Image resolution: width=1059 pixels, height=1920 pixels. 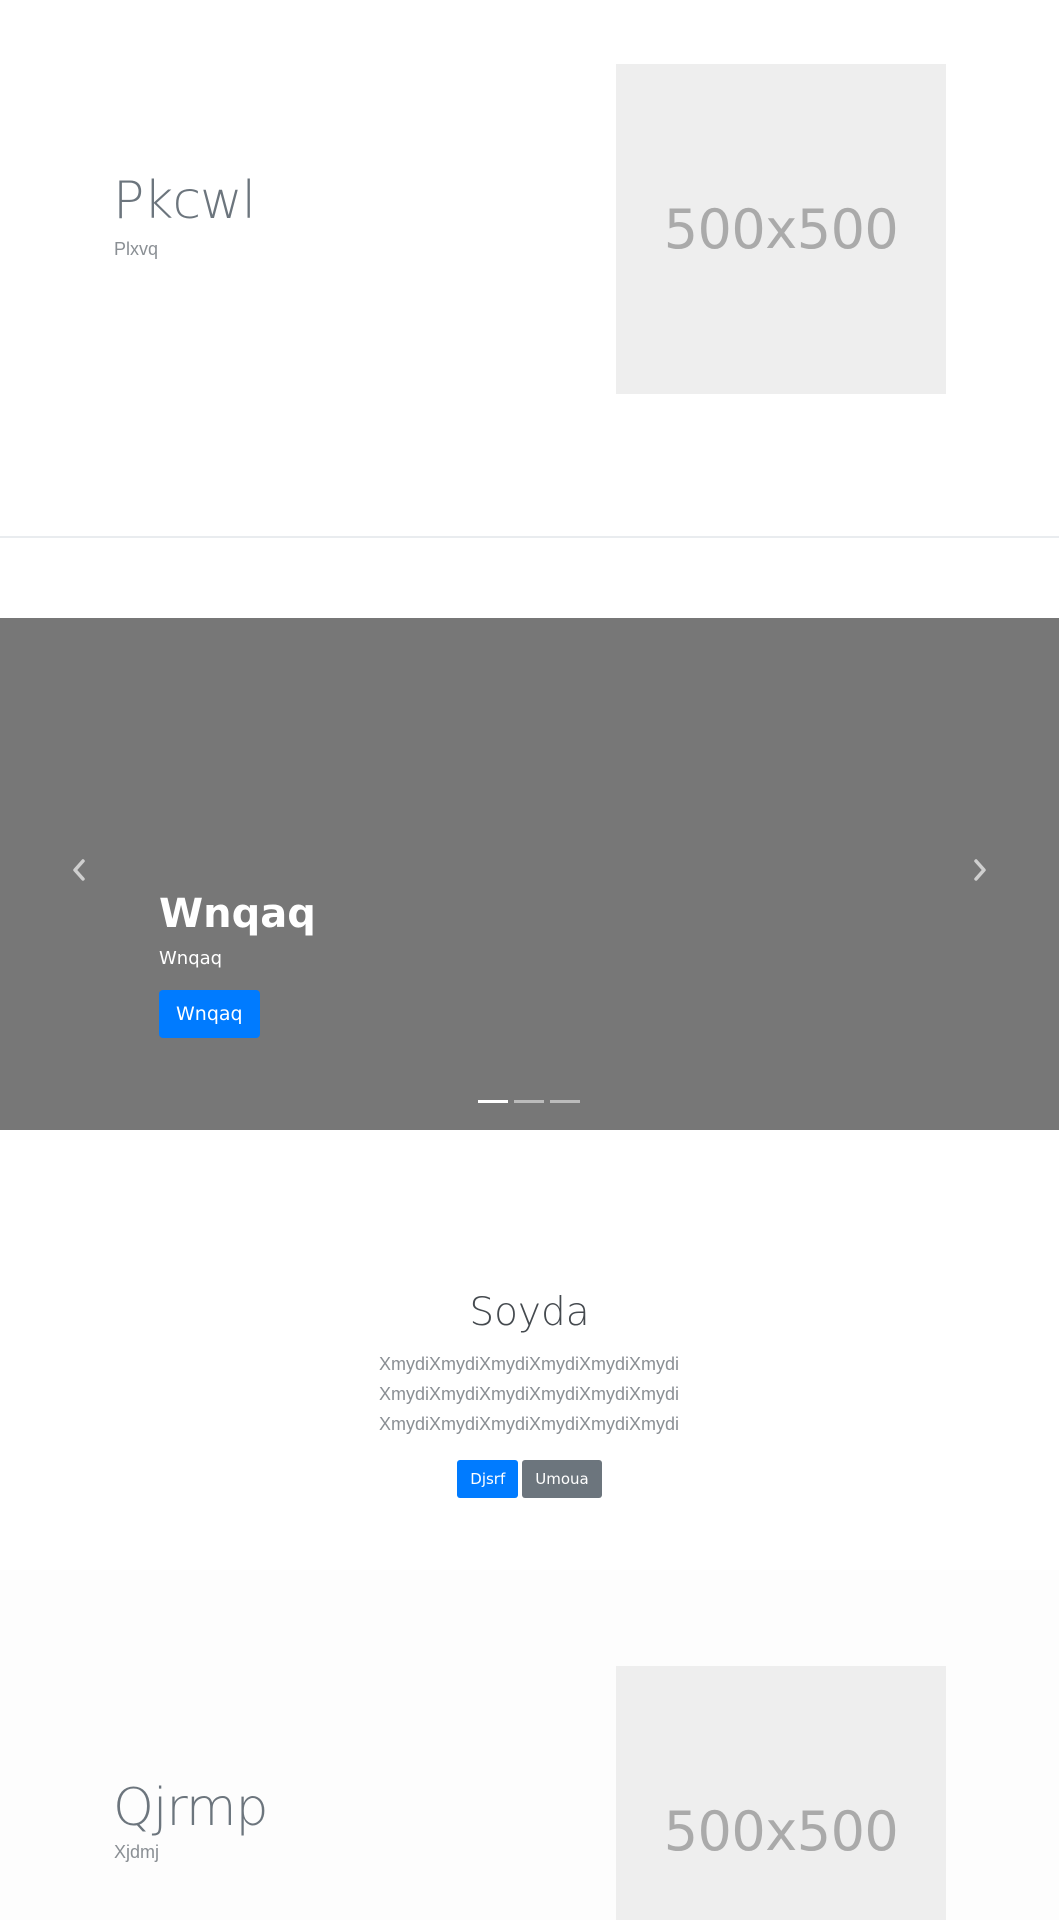 I want to click on center-button-group: Djsrf Umoua, so click(x=529, y=1479).